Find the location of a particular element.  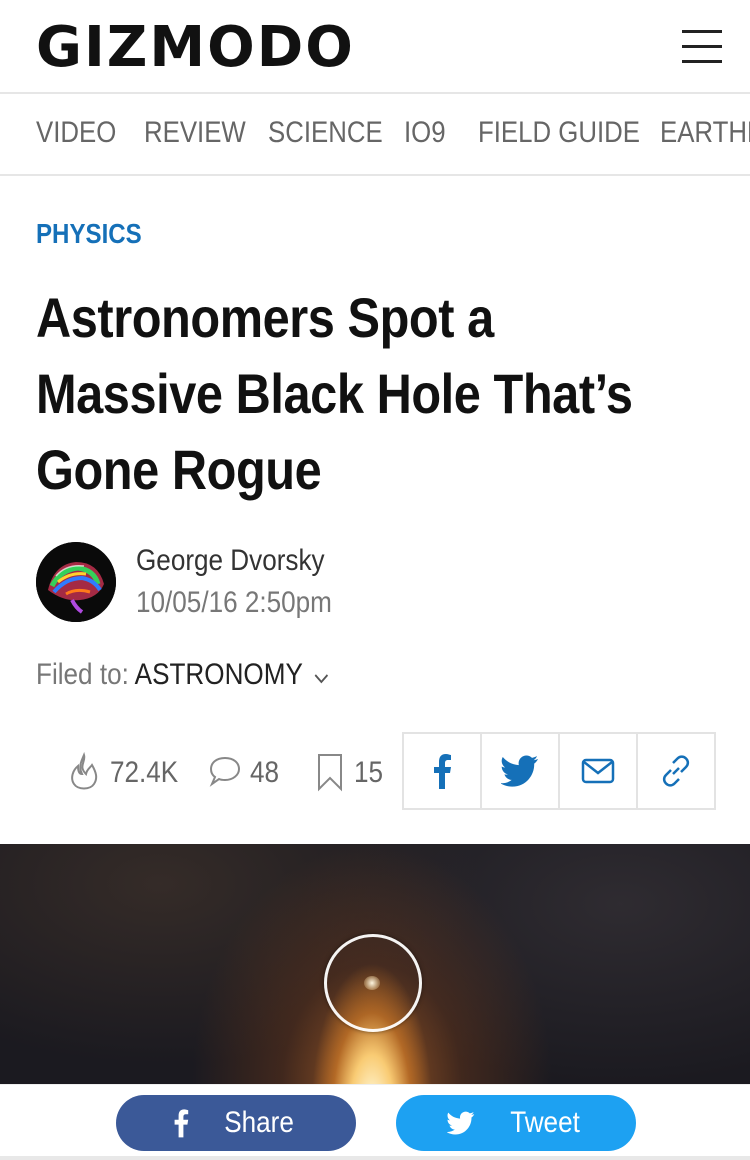

headline-line: Massive Black Hole That’s is located at coordinates (334, 393).